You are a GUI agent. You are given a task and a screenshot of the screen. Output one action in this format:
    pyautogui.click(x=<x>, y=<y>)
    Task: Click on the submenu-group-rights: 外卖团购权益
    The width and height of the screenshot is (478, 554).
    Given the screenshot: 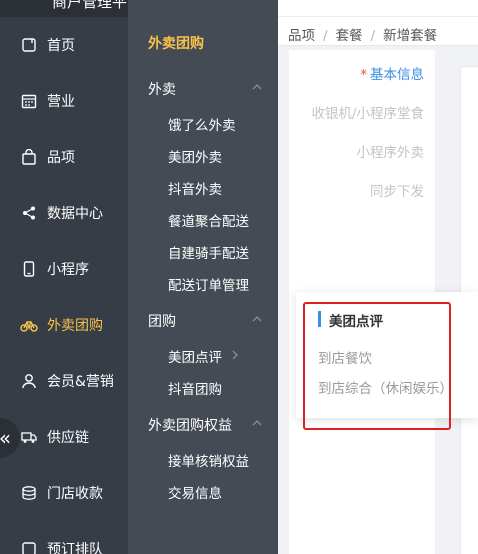 What is the action you would take?
    pyautogui.click(x=190, y=425)
    